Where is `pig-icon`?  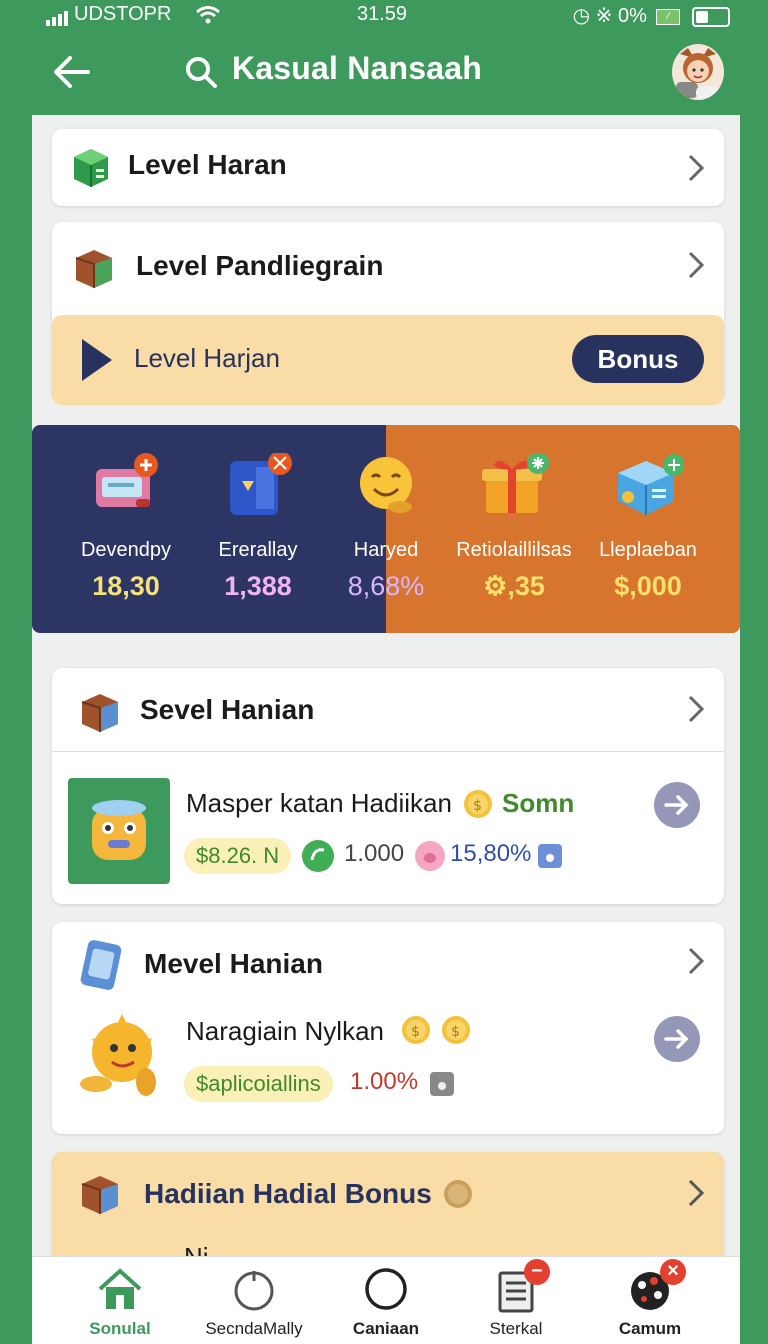
pig-icon is located at coordinates (430, 856).